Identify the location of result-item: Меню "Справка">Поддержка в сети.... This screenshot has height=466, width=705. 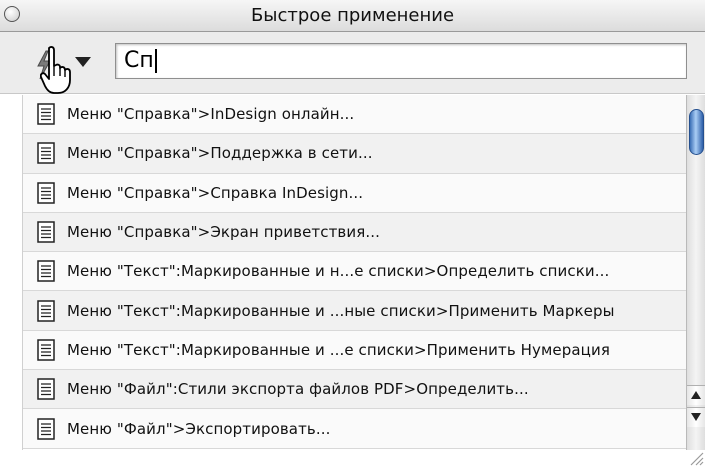
(354, 154).